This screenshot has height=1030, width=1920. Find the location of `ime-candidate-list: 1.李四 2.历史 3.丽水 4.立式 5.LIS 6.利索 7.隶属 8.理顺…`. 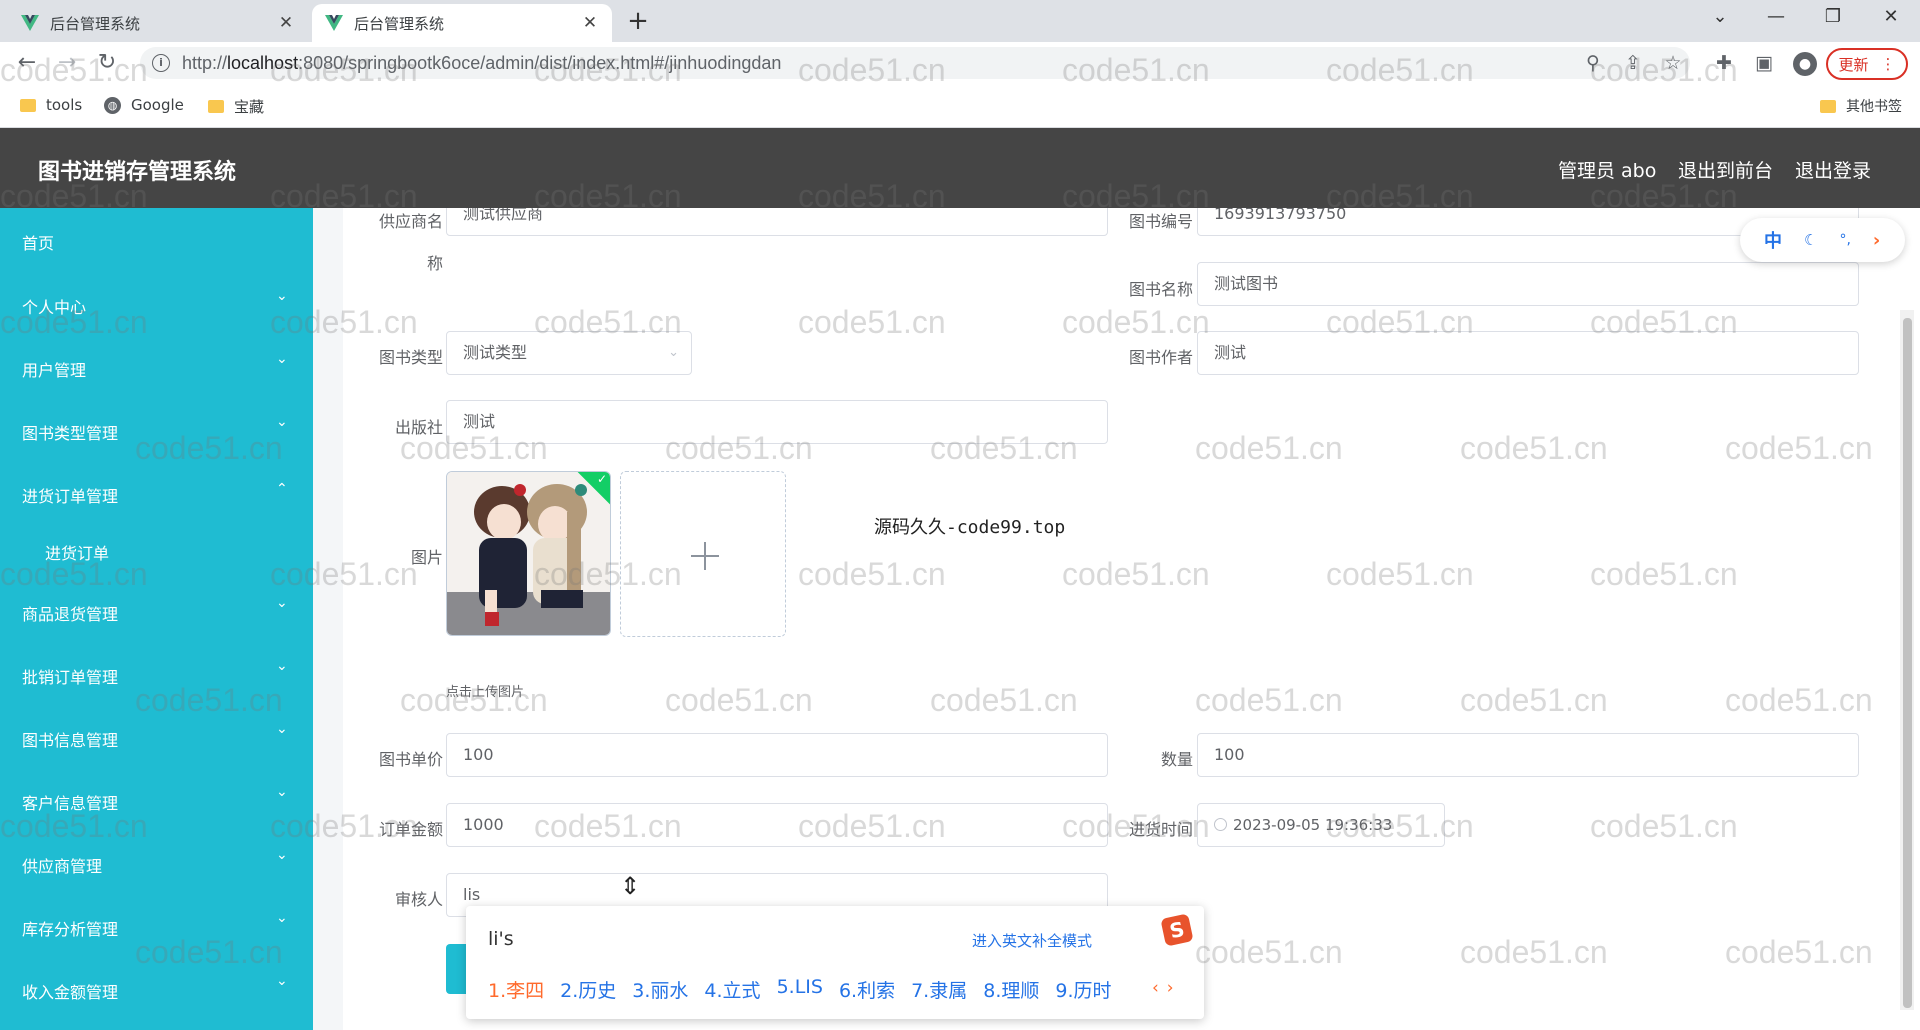

ime-candidate-list: 1.李四 2.历史 3.丽水 4.立式 5.LIS 6.利索 7.隶属 8.理顺… is located at coordinates (800, 989).